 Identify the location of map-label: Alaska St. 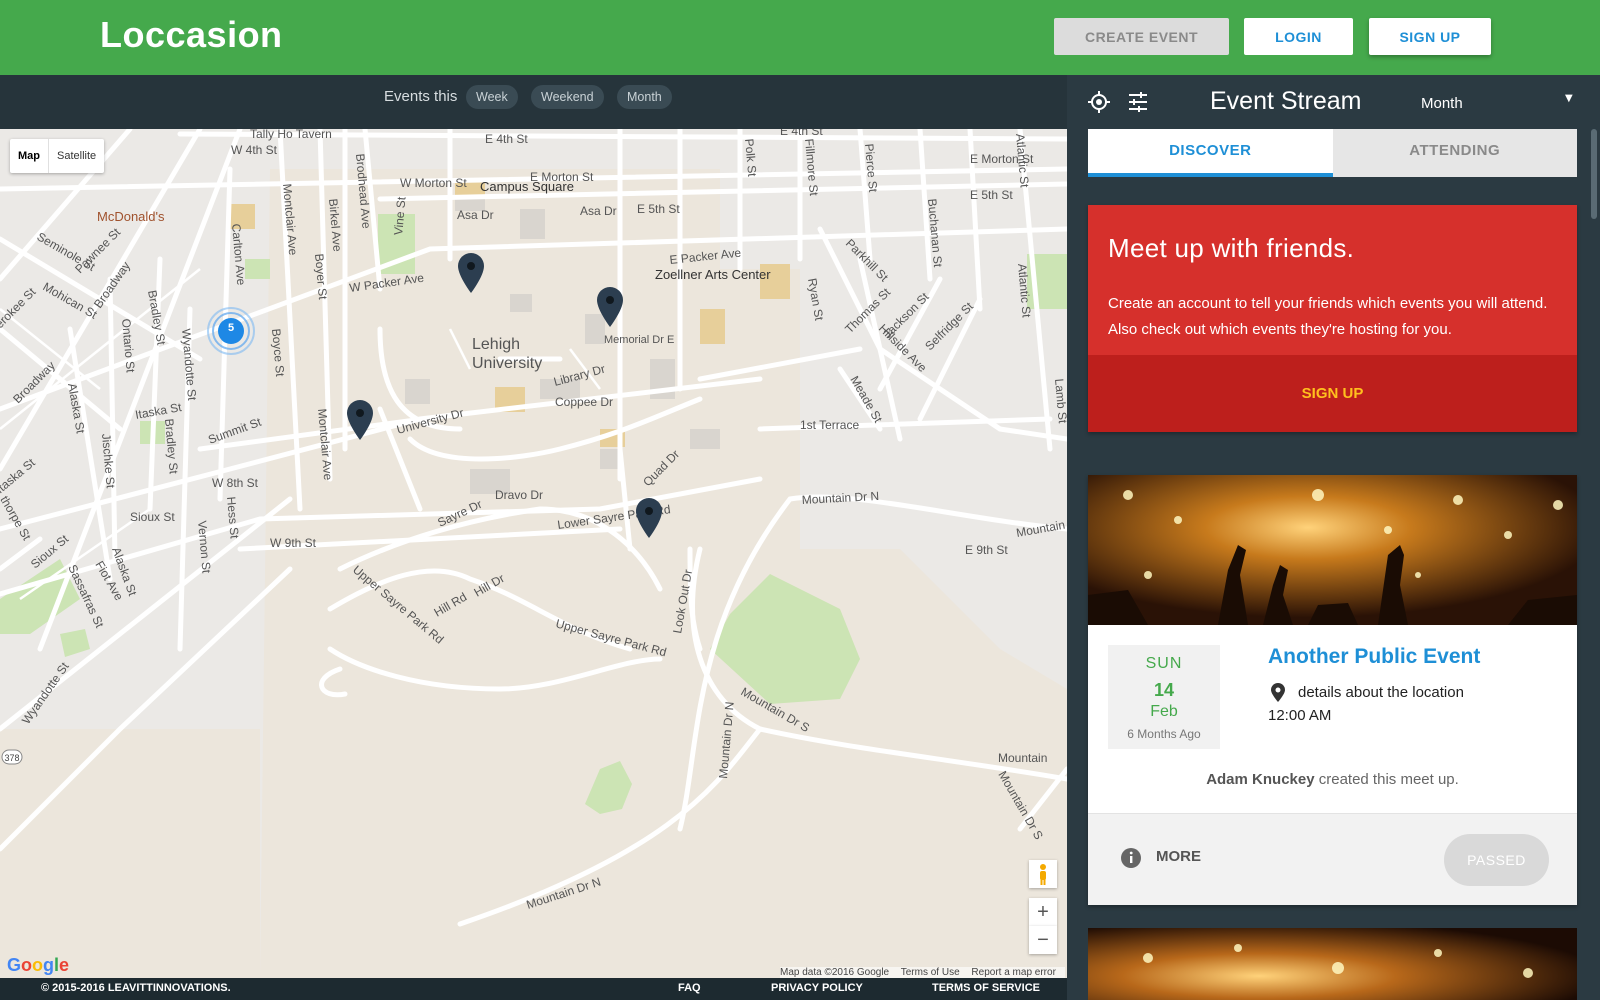
(76, 408).